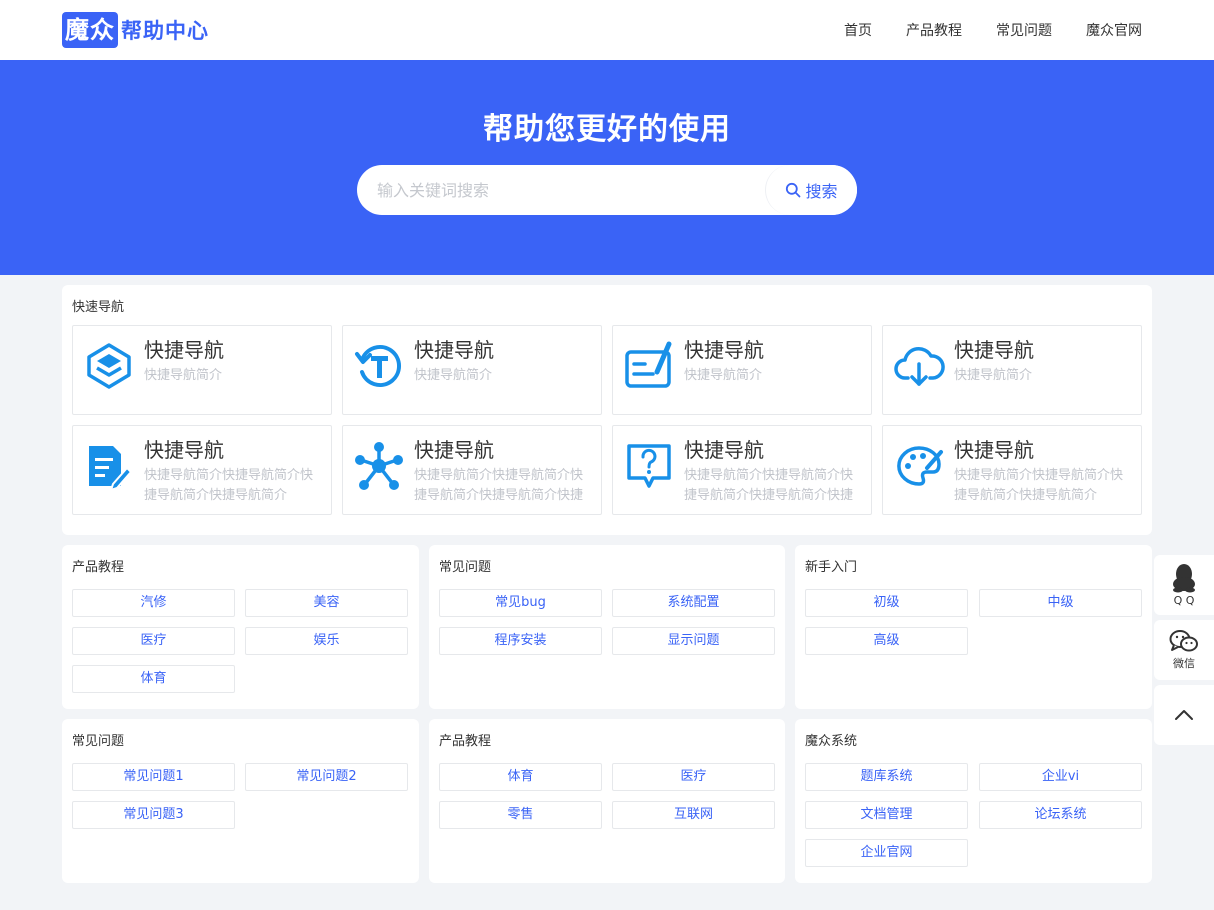  What do you see at coordinates (919, 366) in the screenshot?
I see `cloud-download-icon` at bounding box center [919, 366].